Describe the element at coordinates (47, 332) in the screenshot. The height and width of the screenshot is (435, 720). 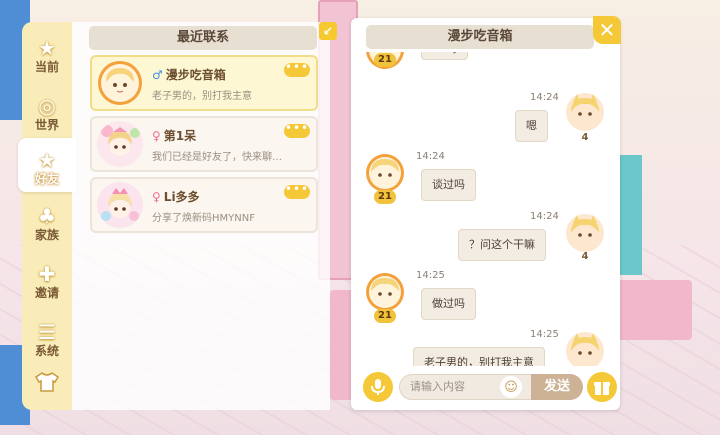
I see `system-icon: ☰` at that location.